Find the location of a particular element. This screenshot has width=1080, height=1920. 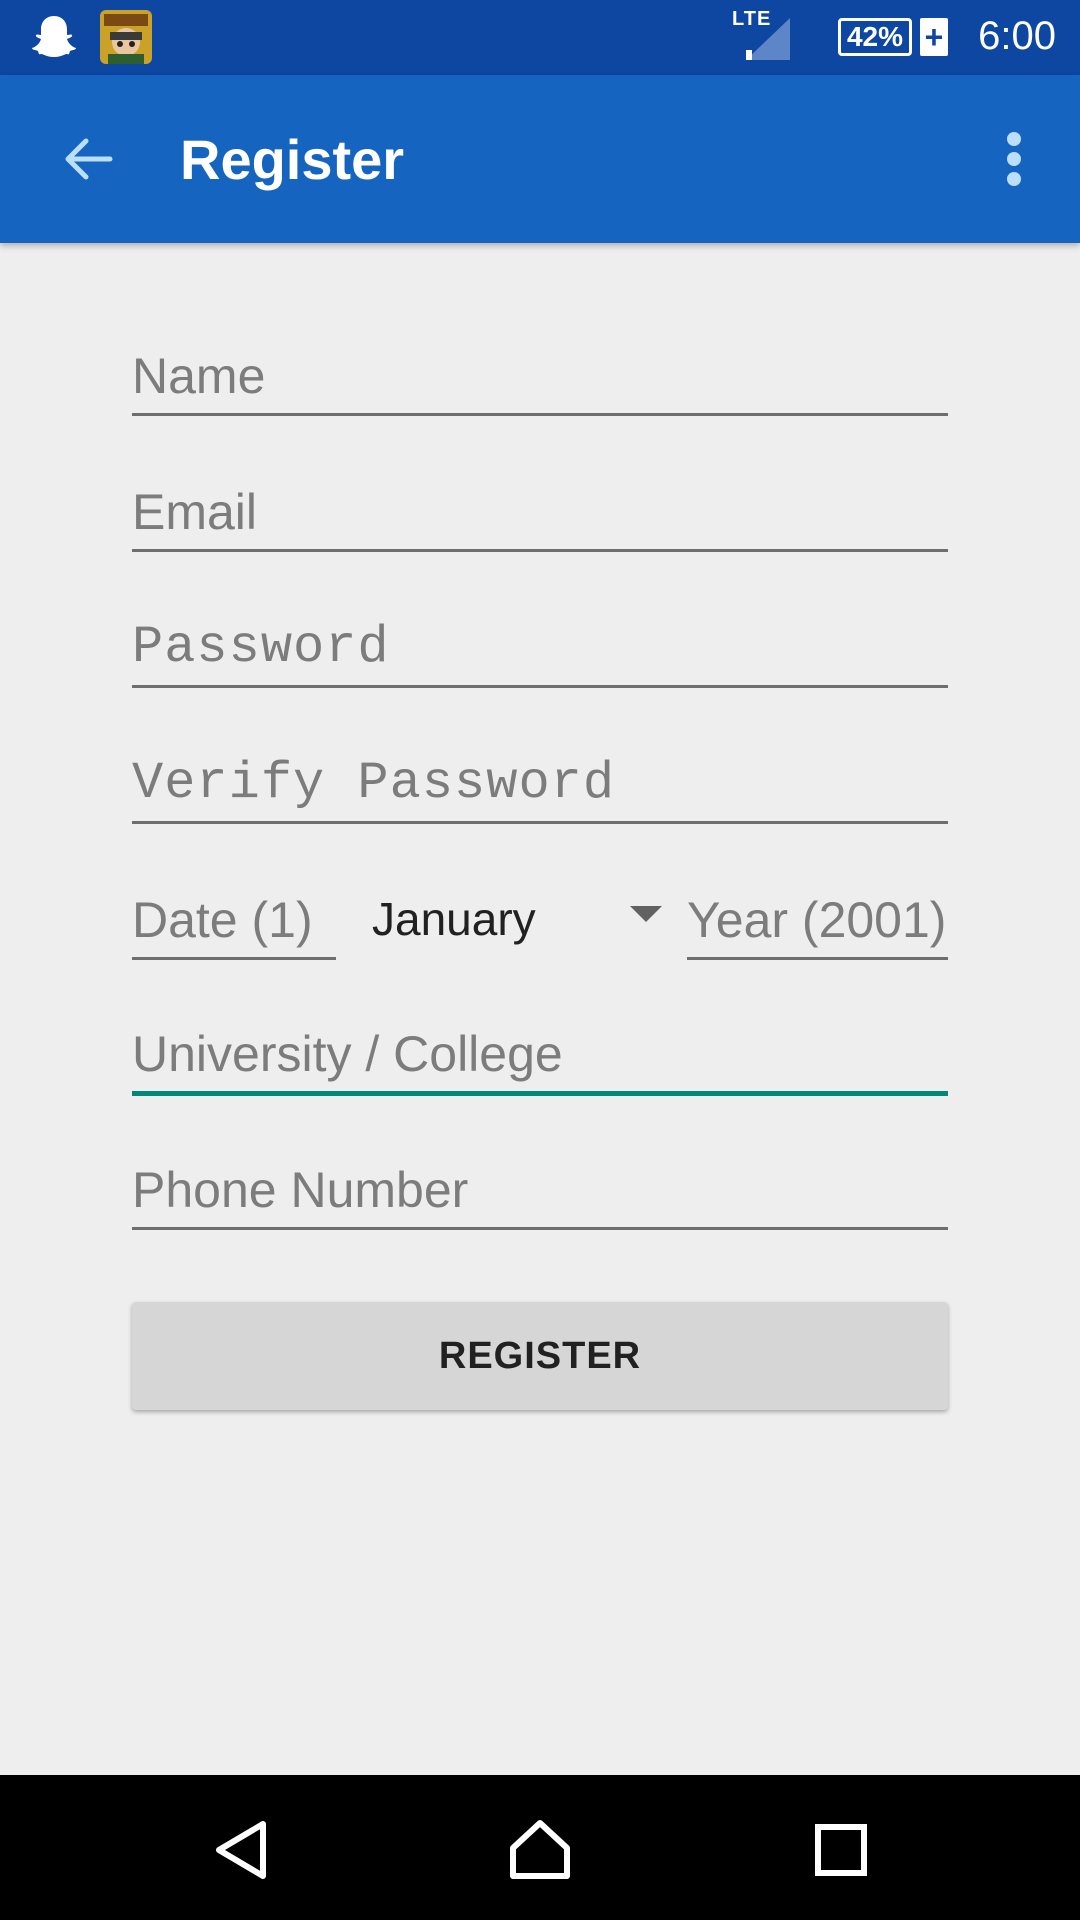

register-button: REGISTER is located at coordinates (540, 1356).